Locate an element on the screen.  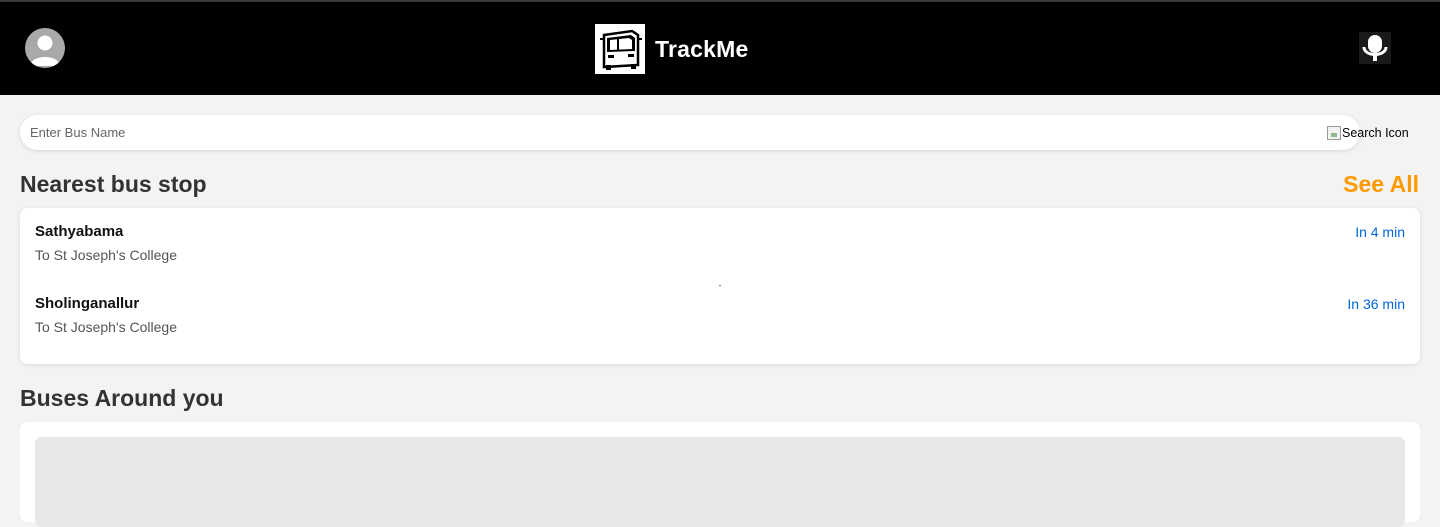
stop-eta: In 4 min is located at coordinates (1380, 232).